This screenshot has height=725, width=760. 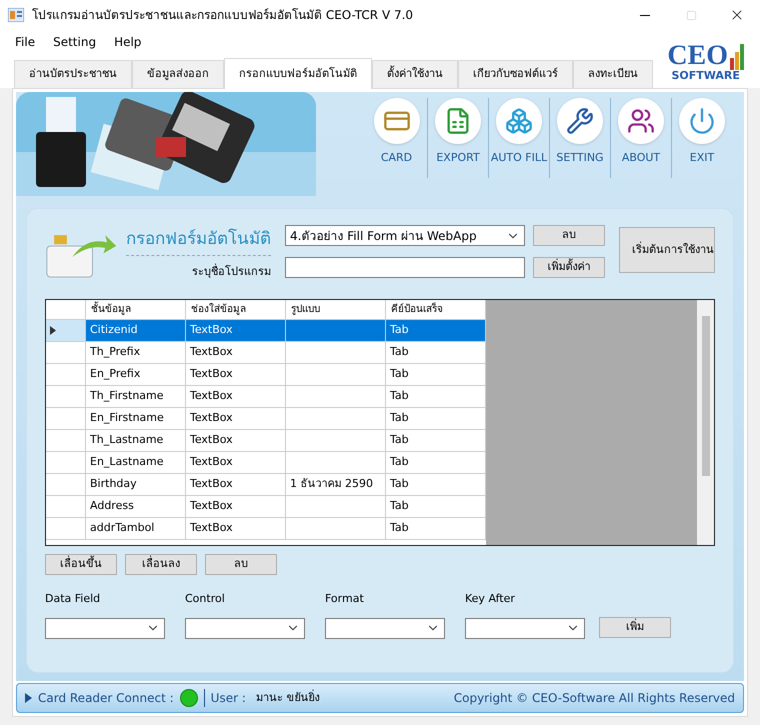 I want to click on menu-item: File, so click(x=25, y=42).